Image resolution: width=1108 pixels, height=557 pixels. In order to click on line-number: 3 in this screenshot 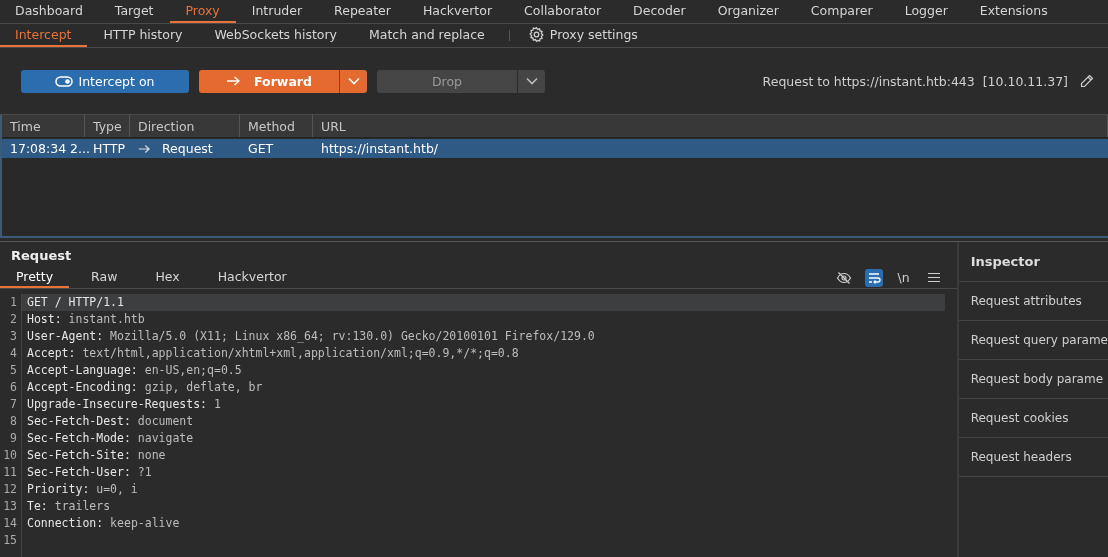, I will do `click(11, 336)`.